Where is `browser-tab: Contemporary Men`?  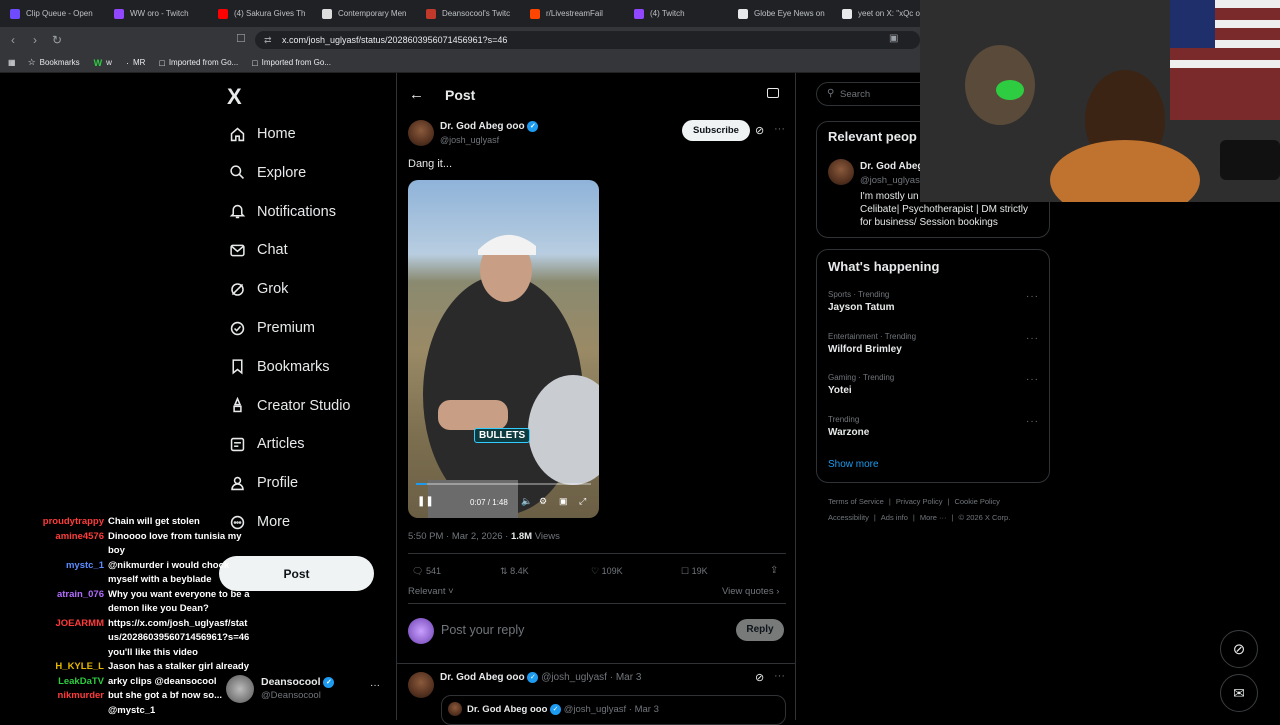 browser-tab: Contemporary Men is located at coordinates (368, 13).